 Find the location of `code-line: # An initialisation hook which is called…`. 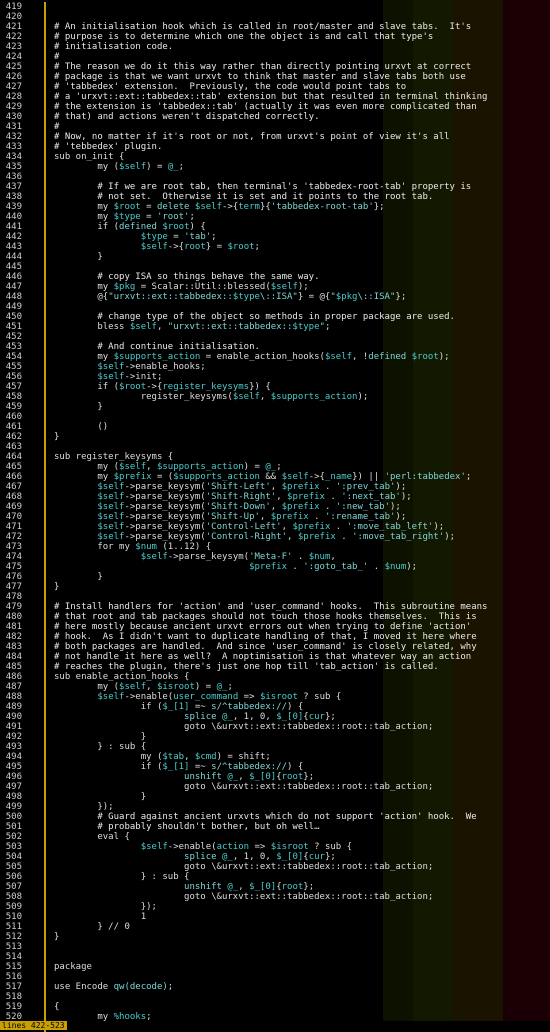

code-line: # An initialisation hook which is called… is located at coordinates (270, 27).